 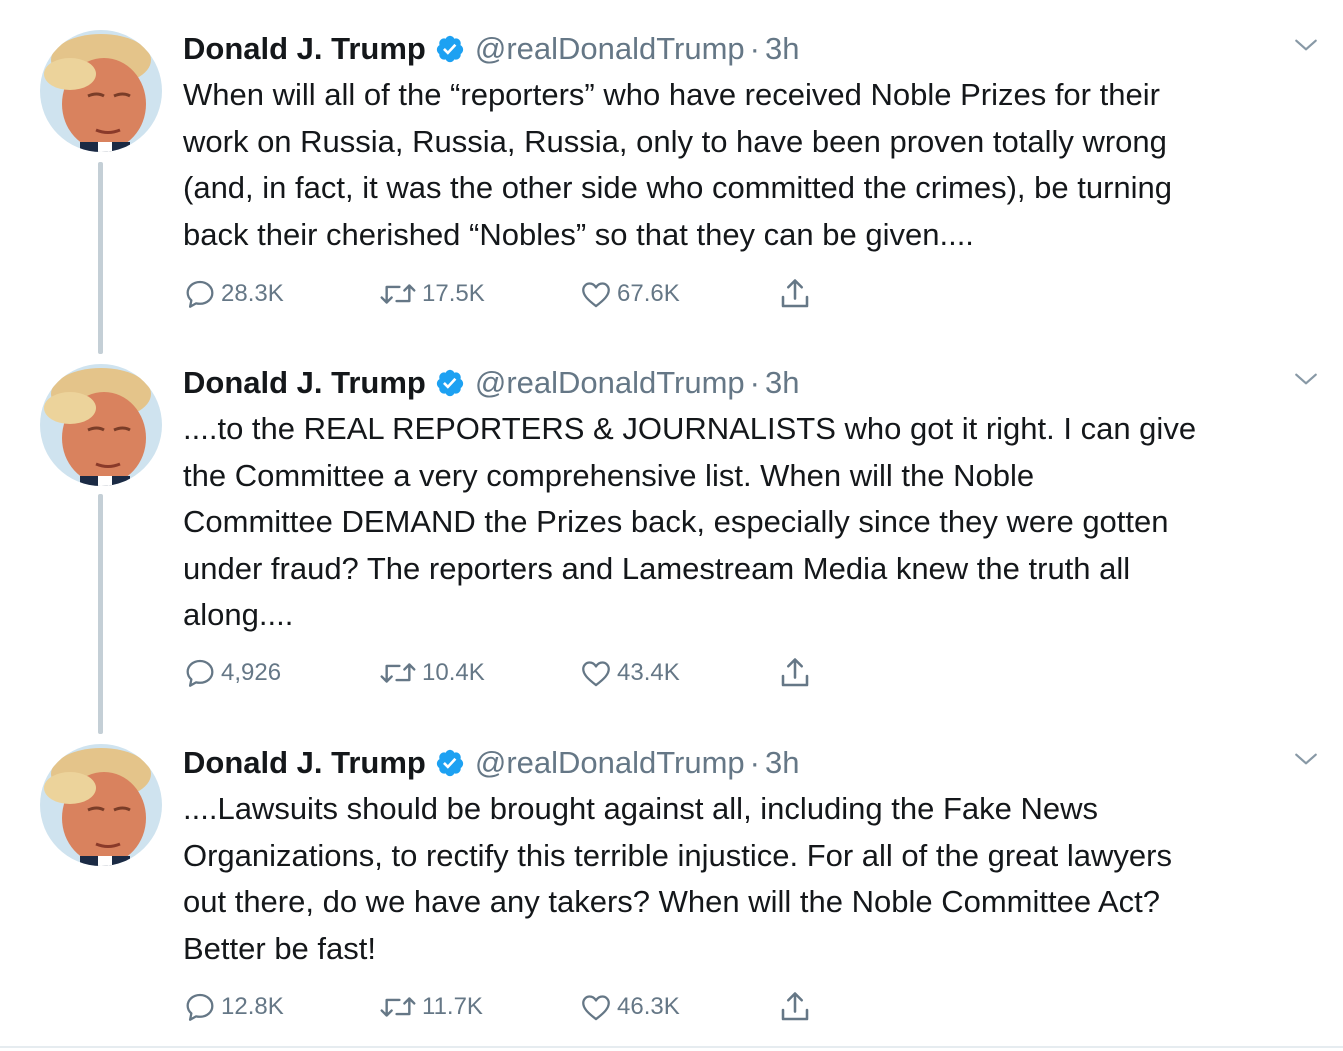 I want to click on like-button: 46.3K, so click(x=629, y=1007).